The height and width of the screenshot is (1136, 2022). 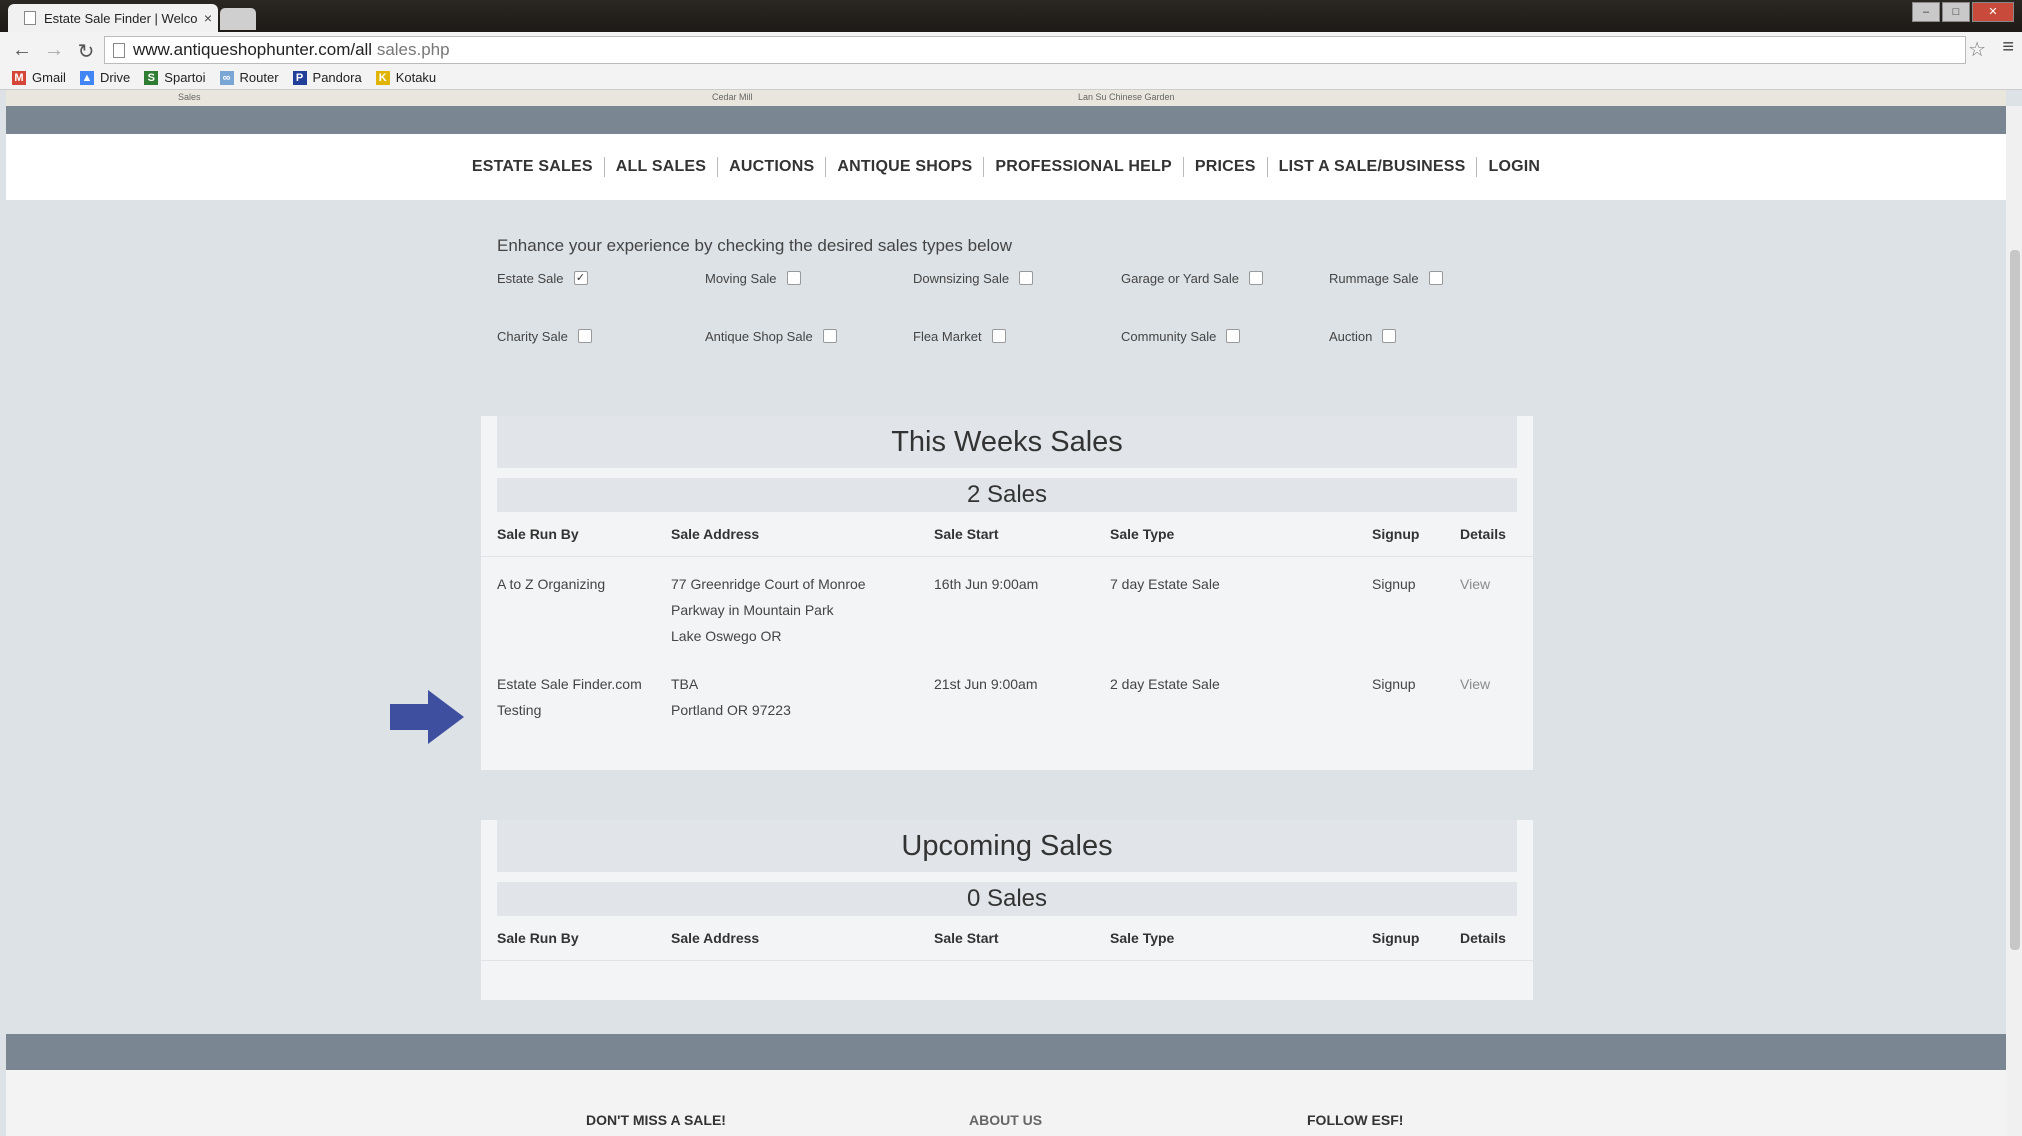 I want to click on browser-titlebar, so click(x=1011, y=16).